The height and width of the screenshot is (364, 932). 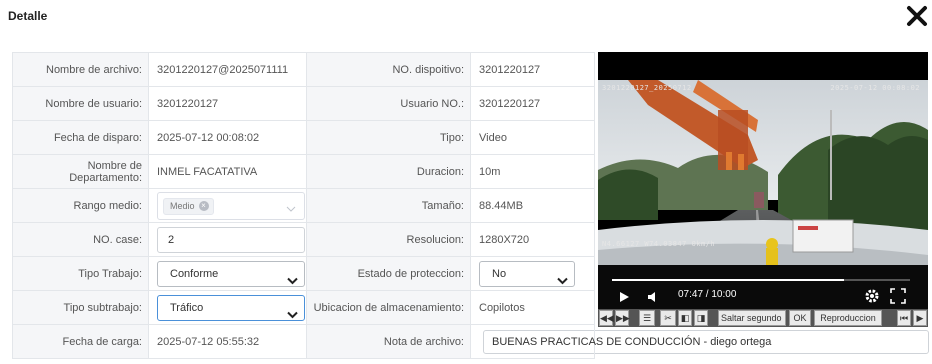 I want to click on upload-date-value: 2025-07-12 05:55:32, so click(x=227, y=341).